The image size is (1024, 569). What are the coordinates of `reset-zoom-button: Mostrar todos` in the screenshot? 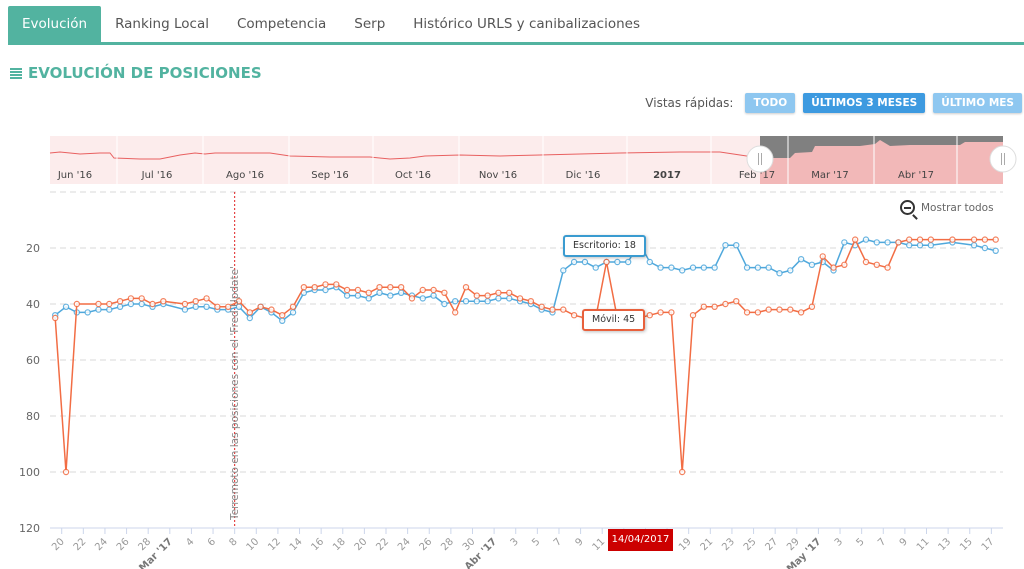 It's located at (947, 207).